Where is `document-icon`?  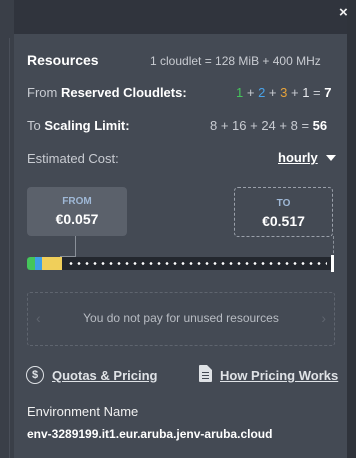
document-icon is located at coordinates (205, 373).